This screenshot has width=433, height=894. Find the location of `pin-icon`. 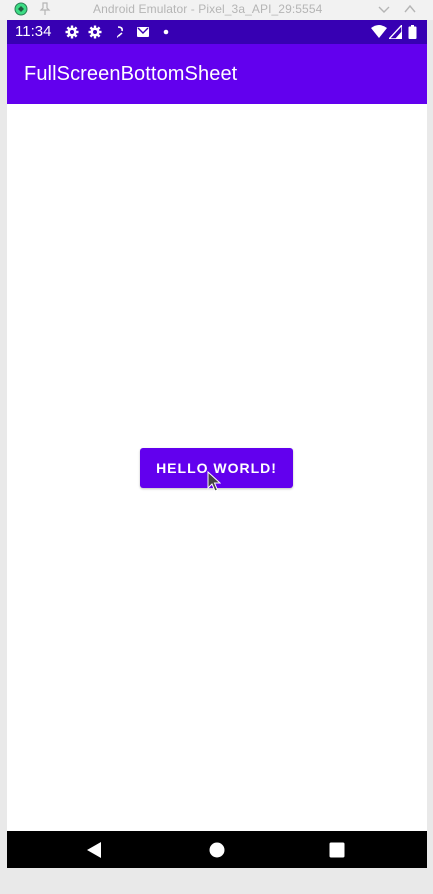

pin-icon is located at coordinates (45, 9).